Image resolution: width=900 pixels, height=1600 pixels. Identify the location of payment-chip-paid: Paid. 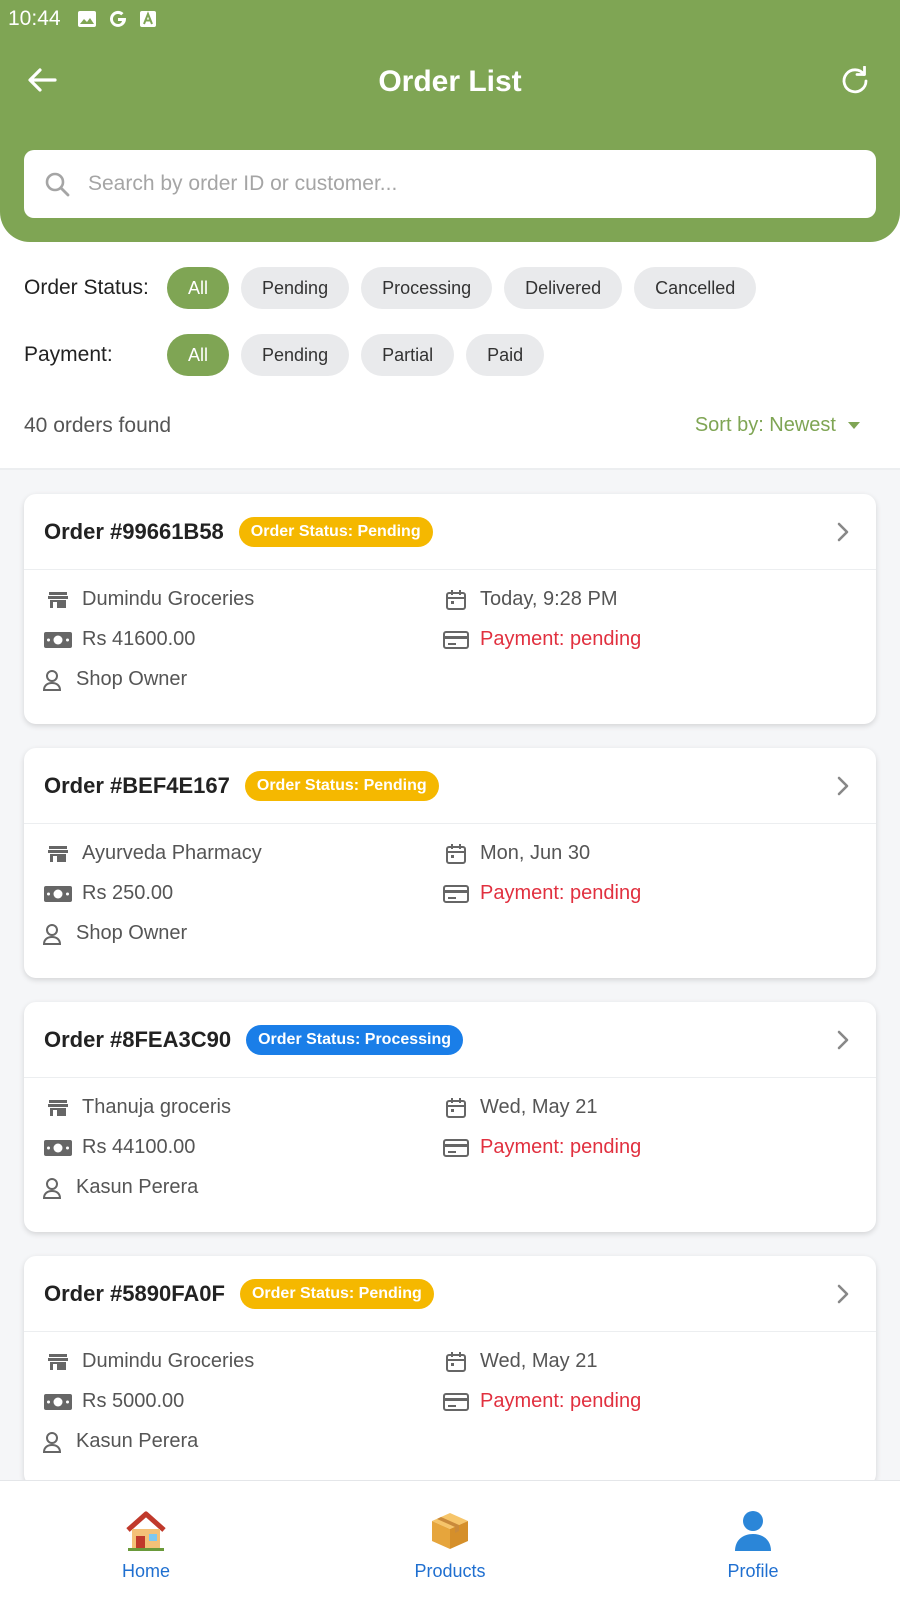
(505, 355).